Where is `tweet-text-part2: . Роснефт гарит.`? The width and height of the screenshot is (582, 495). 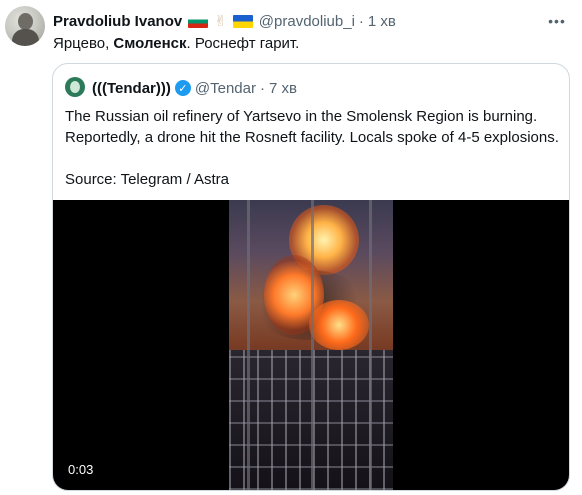
tweet-text-part2: . Роснефт гарит. is located at coordinates (243, 43).